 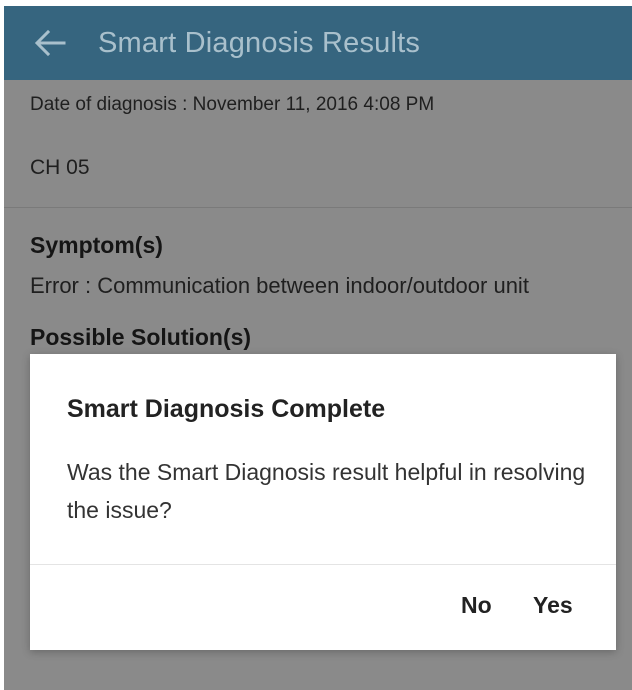 What do you see at coordinates (96, 245) in the screenshot?
I see `symptom-heading: Symptom(s)` at bounding box center [96, 245].